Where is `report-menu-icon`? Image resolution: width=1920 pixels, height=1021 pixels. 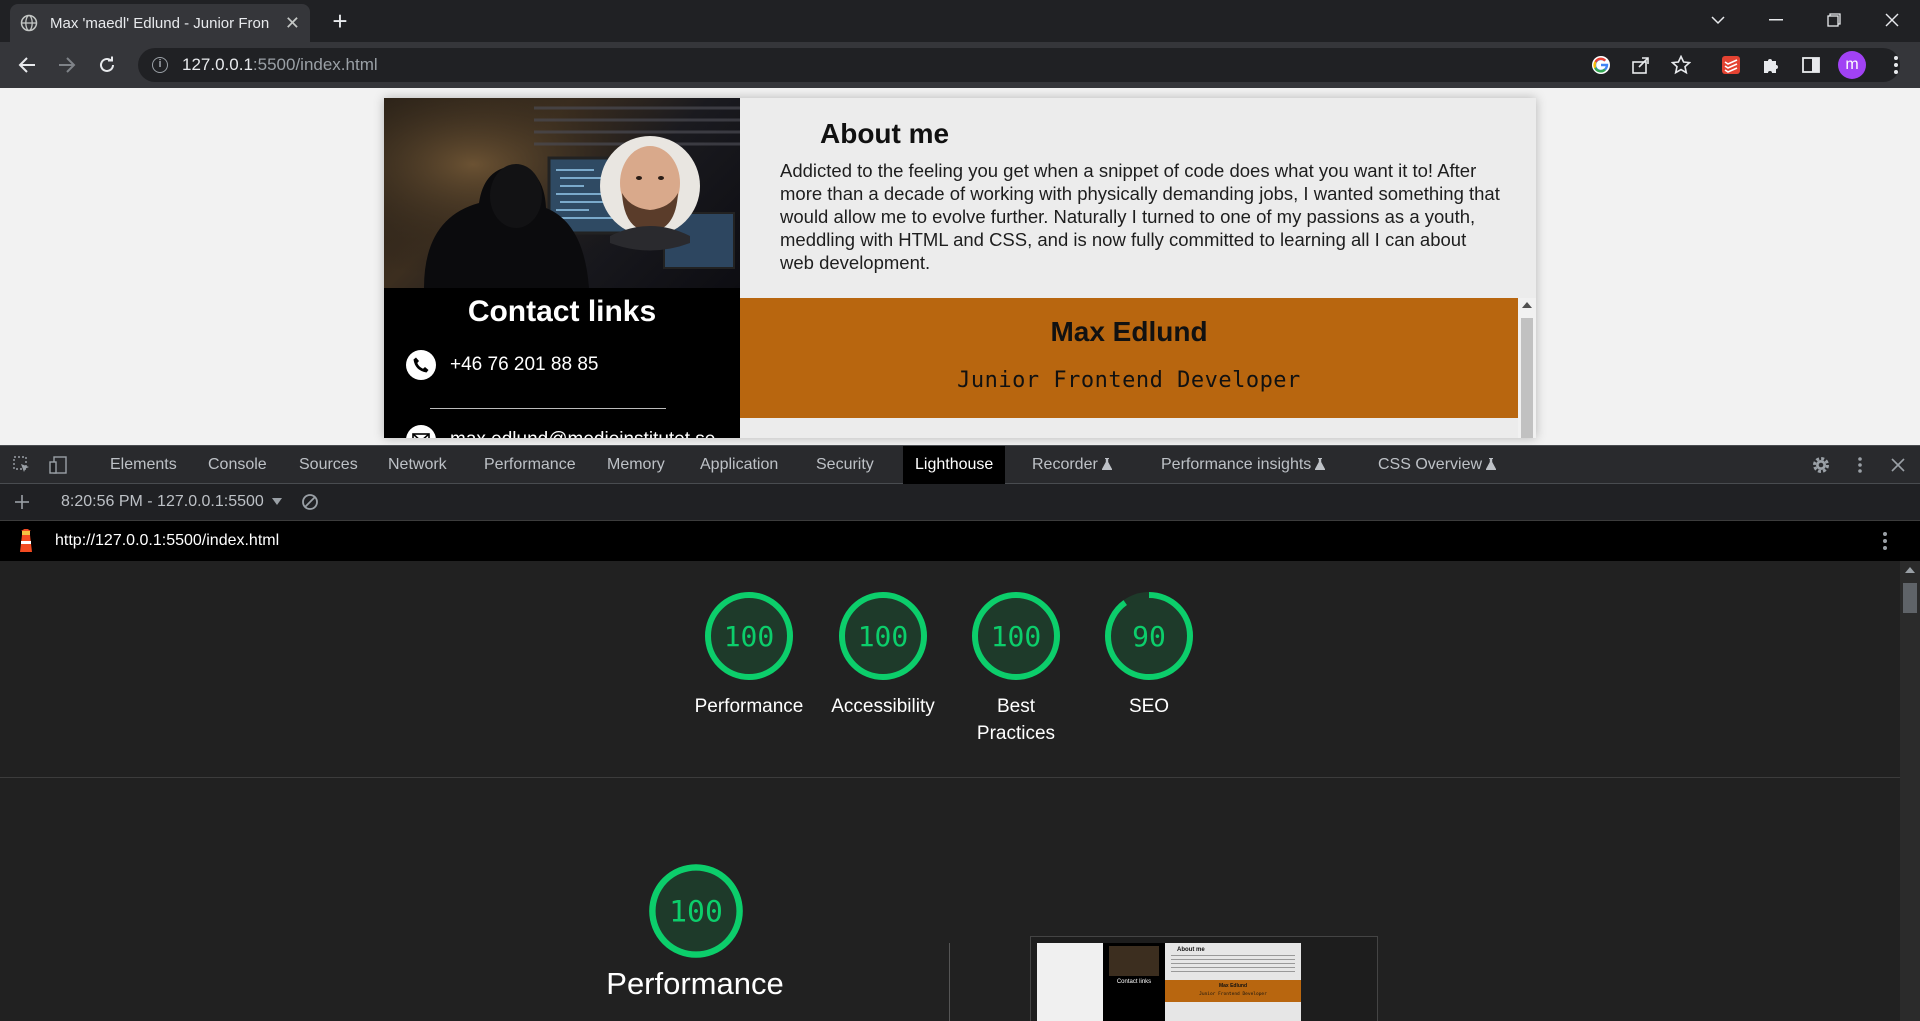
report-menu-icon is located at coordinates (1885, 543).